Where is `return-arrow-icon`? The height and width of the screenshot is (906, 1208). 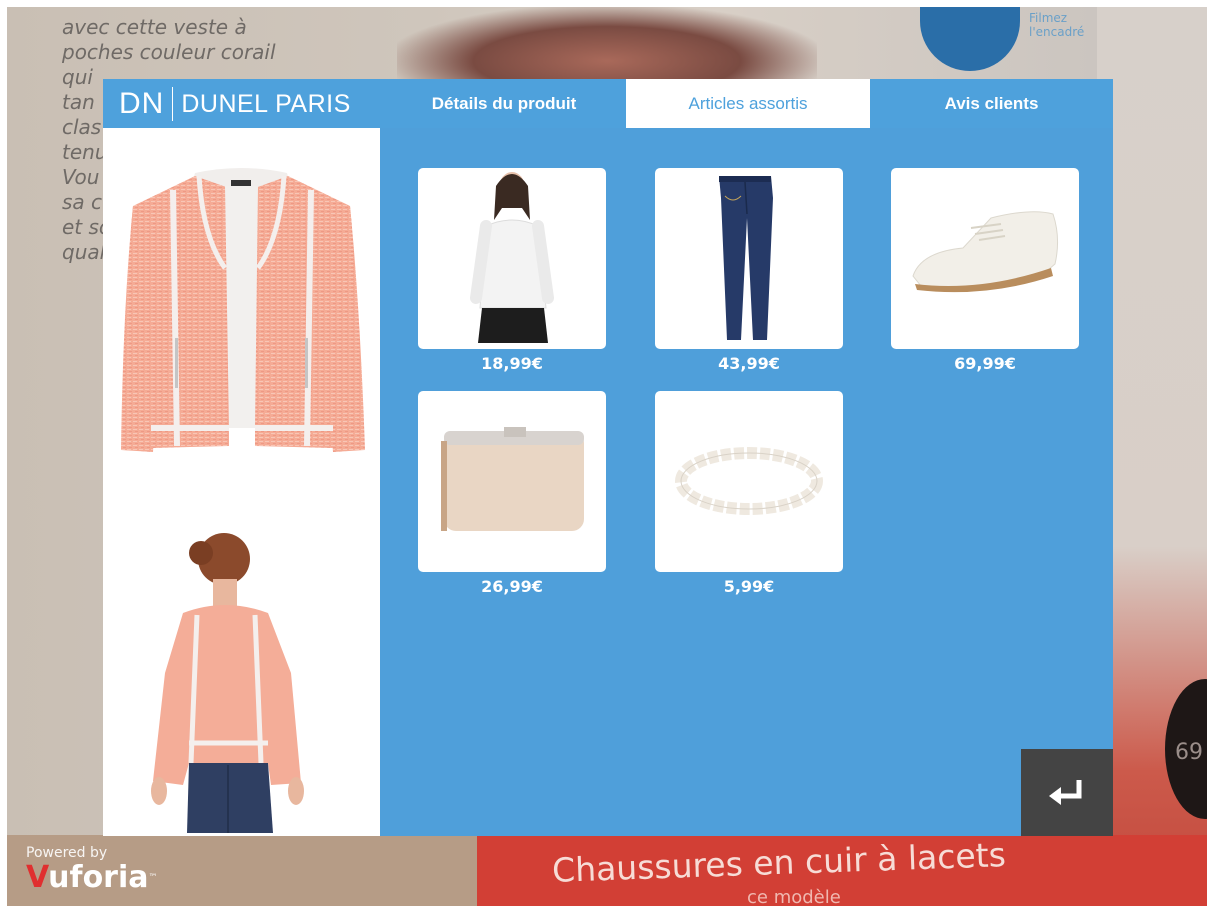
return-arrow-icon is located at coordinates (1065, 792).